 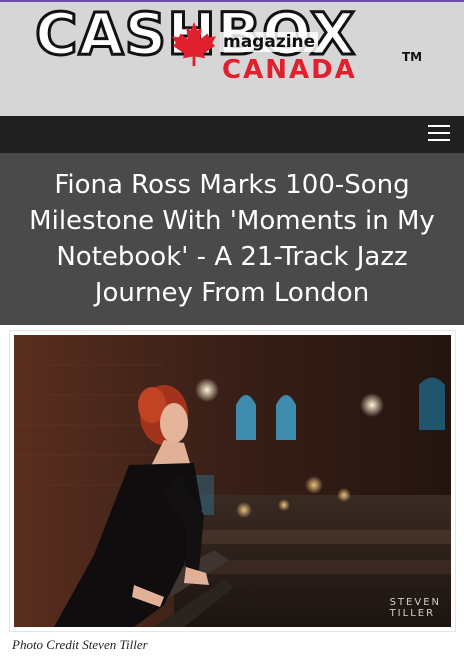 I want to click on photographer-watermark: STEVEN TILLER, so click(x=415, y=608).